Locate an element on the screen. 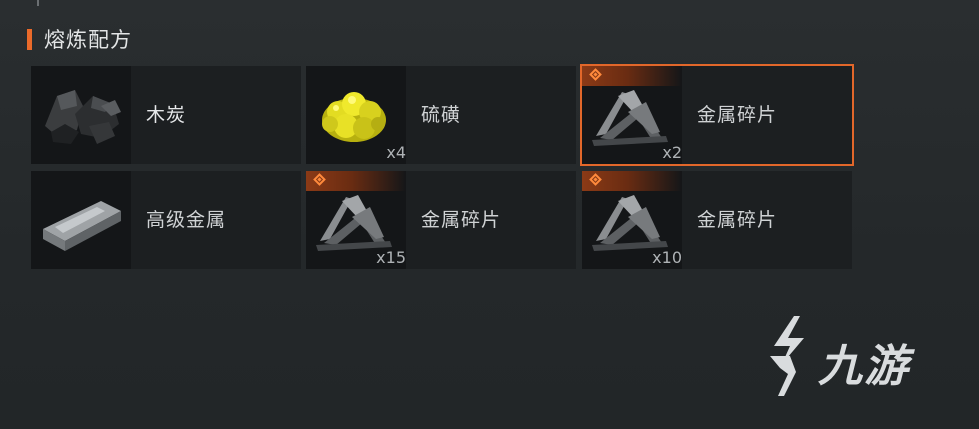 This screenshot has width=979, height=429. recipe-card-metal-fragments: x15 金属碎片 is located at coordinates (441, 220).